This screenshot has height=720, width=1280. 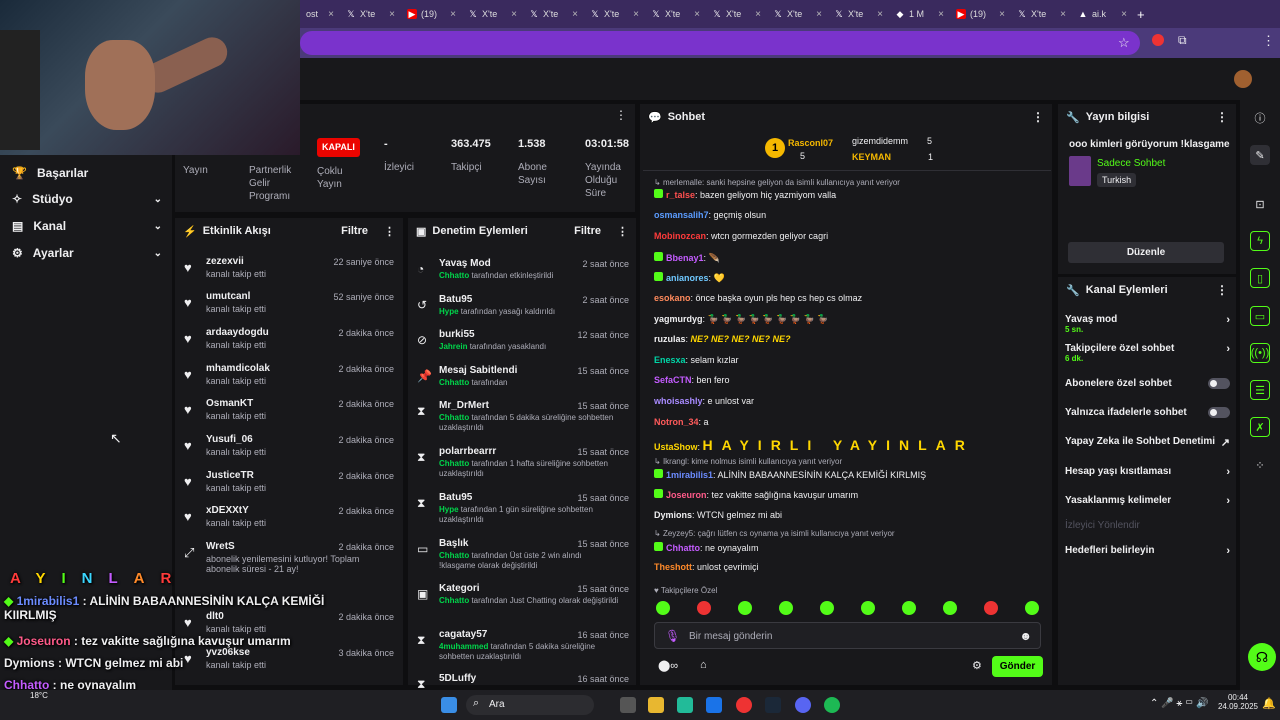 I want to click on chat-username: 1mirabilis1, so click(x=689, y=475).